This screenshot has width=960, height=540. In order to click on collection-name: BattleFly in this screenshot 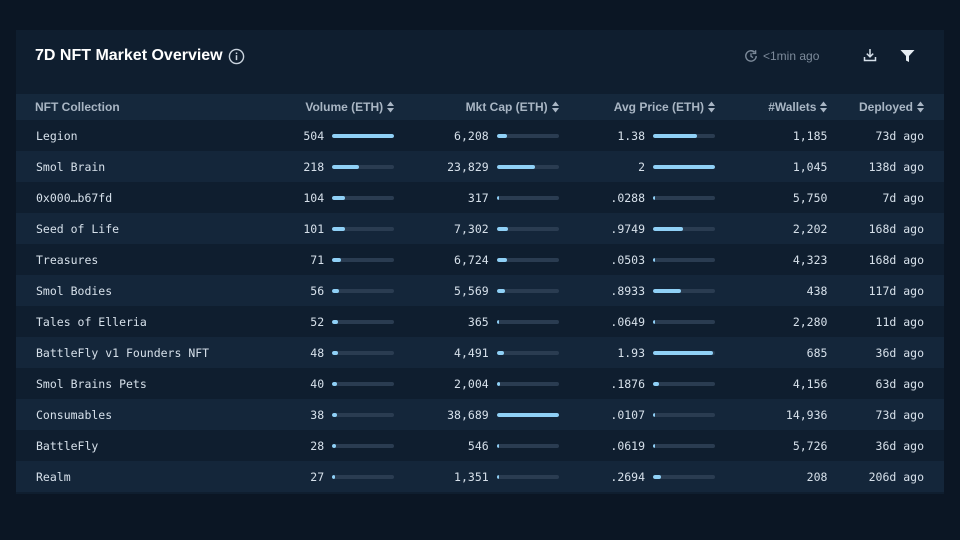, I will do `click(67, 445)`.